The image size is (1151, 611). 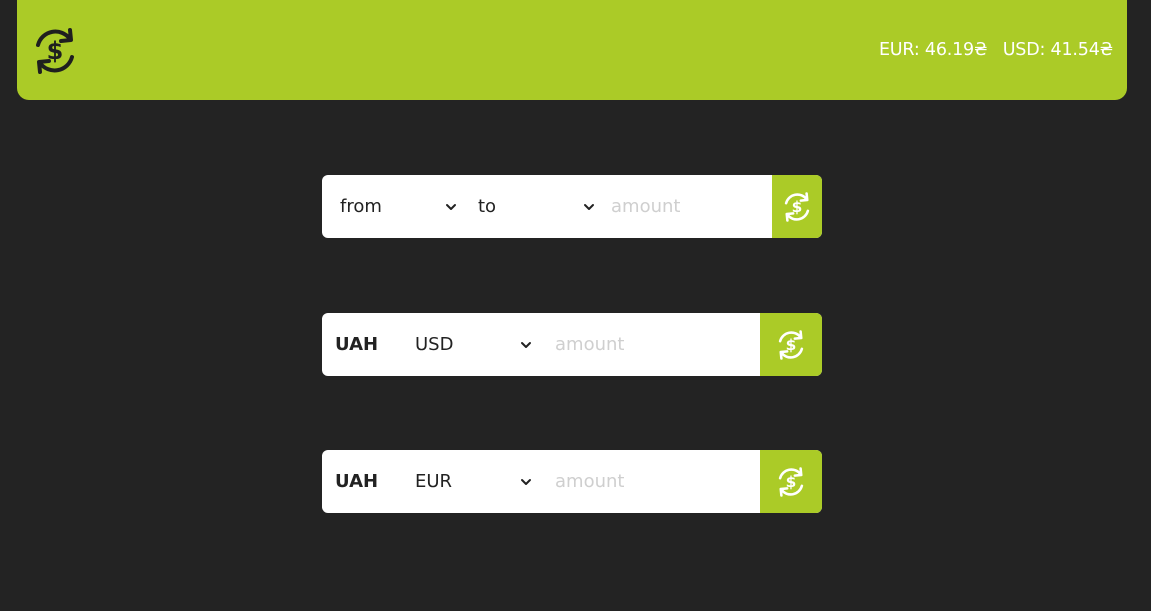 What do you see at coordinates (474, 481) in the screenshot?
I see `target-currency-select: EUR` at bounding box center [474, 481].